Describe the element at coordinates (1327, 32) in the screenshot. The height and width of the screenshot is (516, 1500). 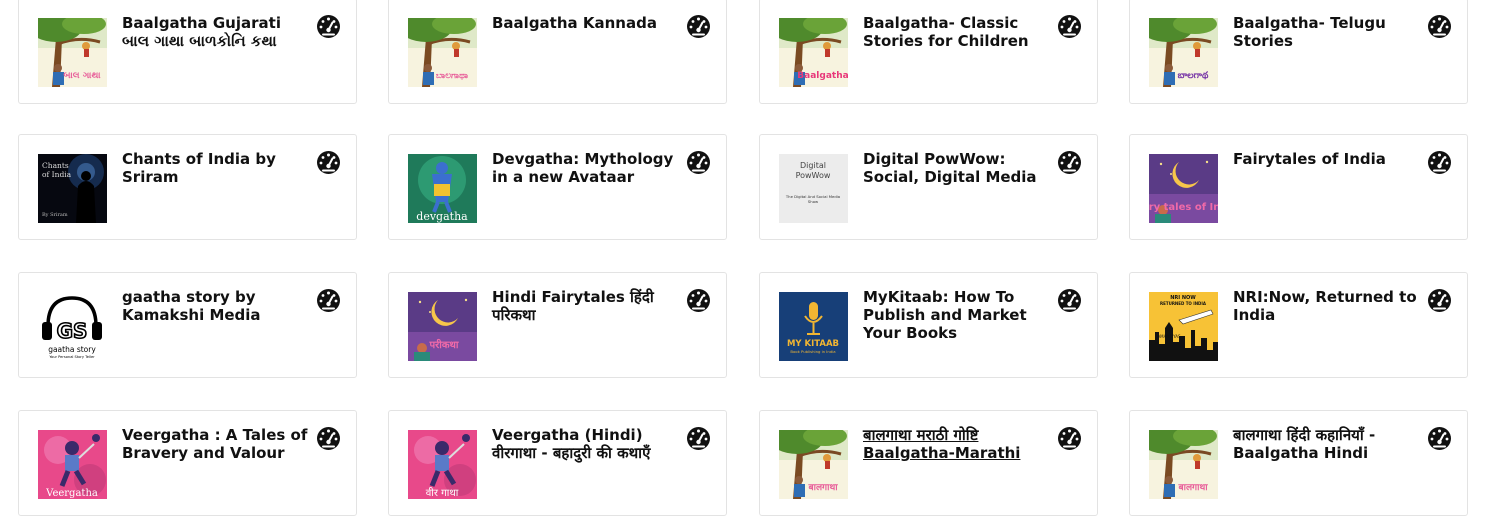
I see `podcast-title: Baalgatha- Telugu Stories` at that location.